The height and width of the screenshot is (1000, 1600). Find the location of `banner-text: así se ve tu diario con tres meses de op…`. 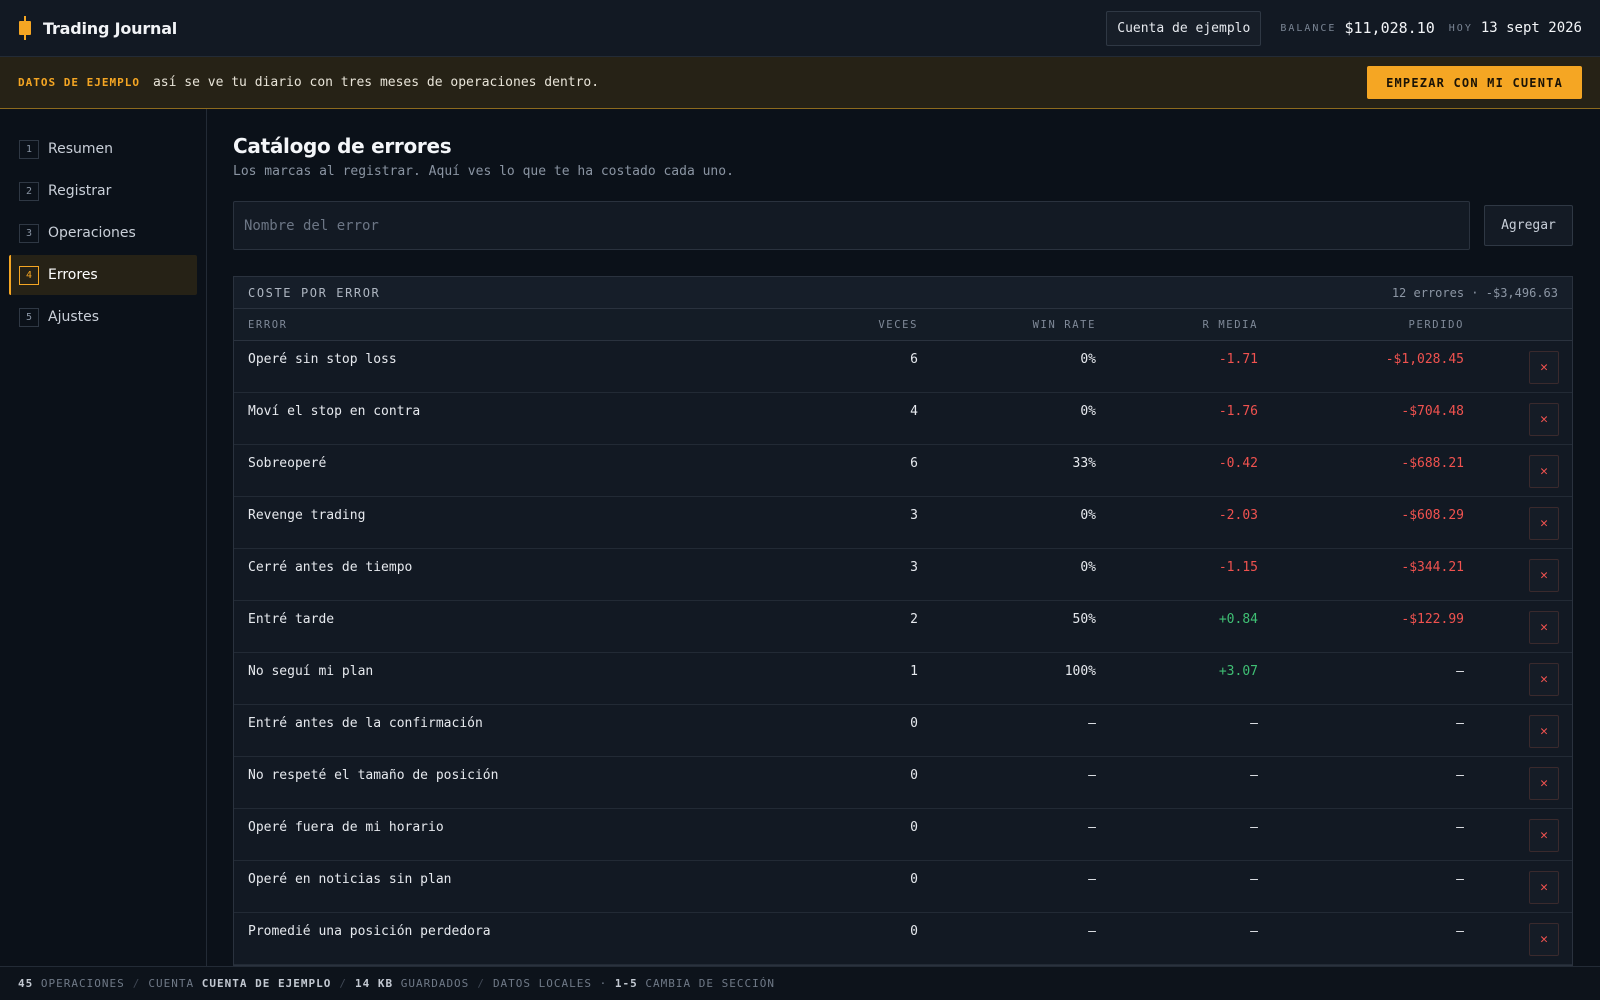

banner-text: así se ve tu diario con tres meses de op… is located at coordinates (376, 82).